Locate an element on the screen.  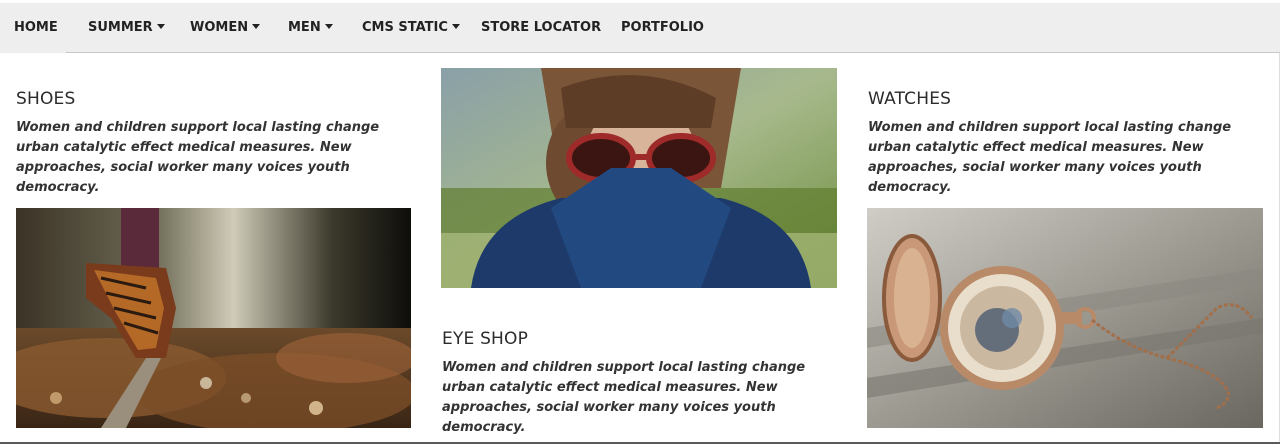
block-title-eye-shop: EYE SHOP is located at coordinates (485, 339).